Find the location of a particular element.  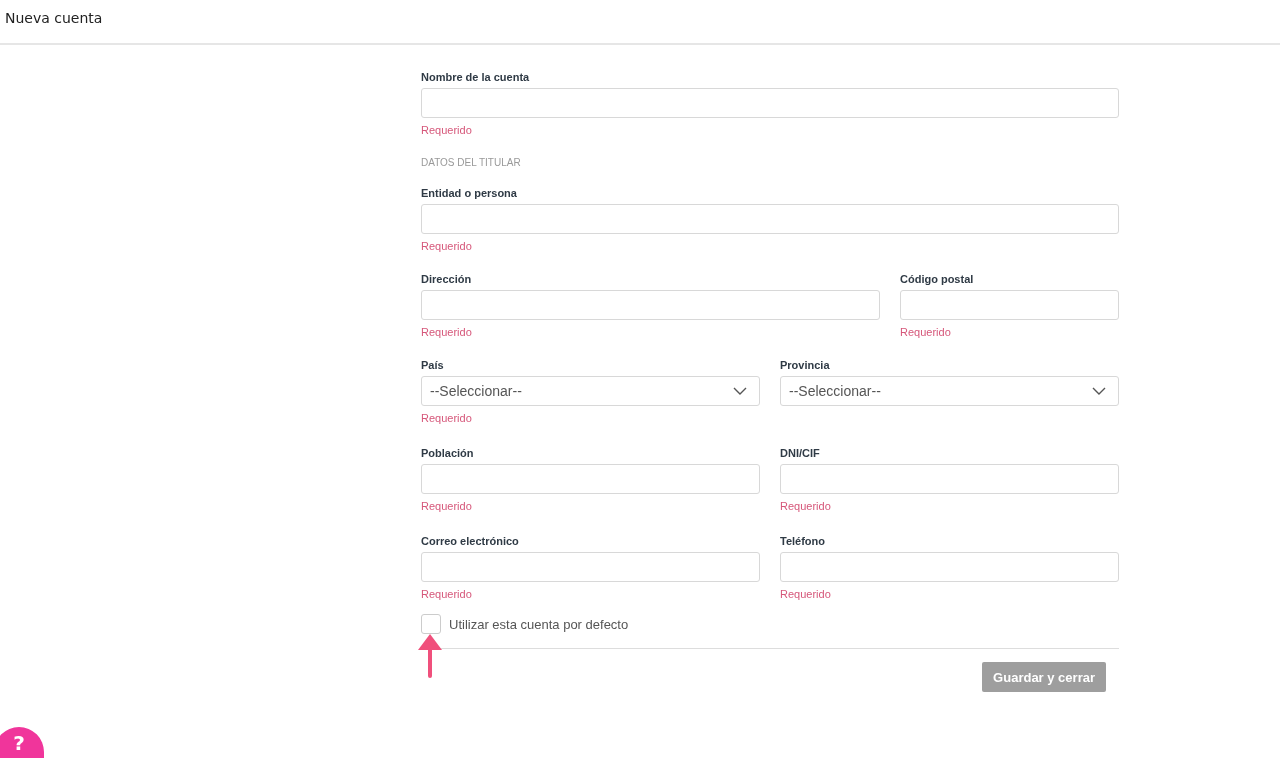

field-label: Código postal is located at coordinates (937, 279).